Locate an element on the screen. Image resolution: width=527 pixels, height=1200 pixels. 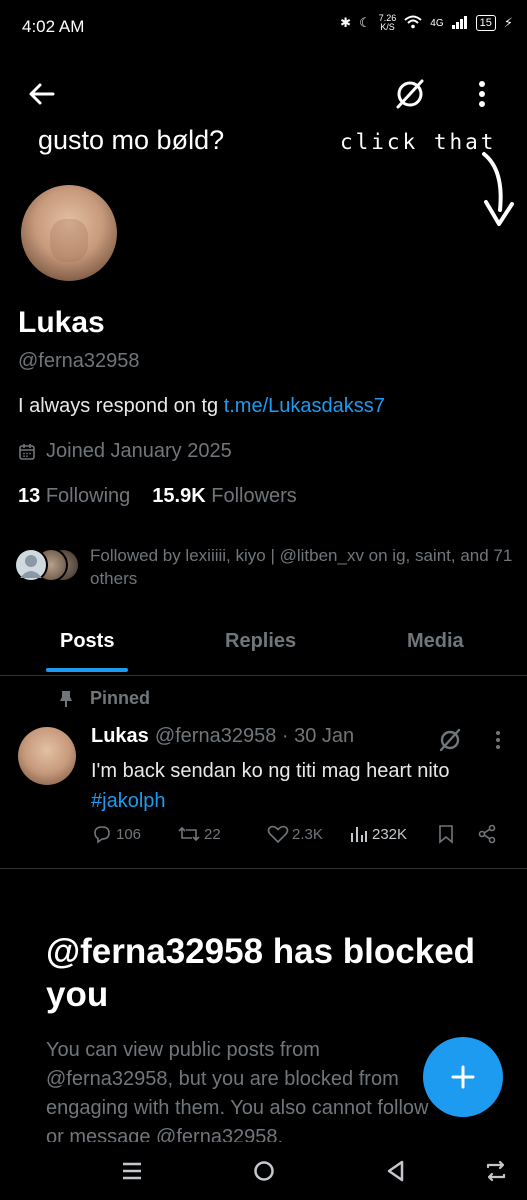
followers-link: 15.9K Followers is located at coordinates (224, 496).